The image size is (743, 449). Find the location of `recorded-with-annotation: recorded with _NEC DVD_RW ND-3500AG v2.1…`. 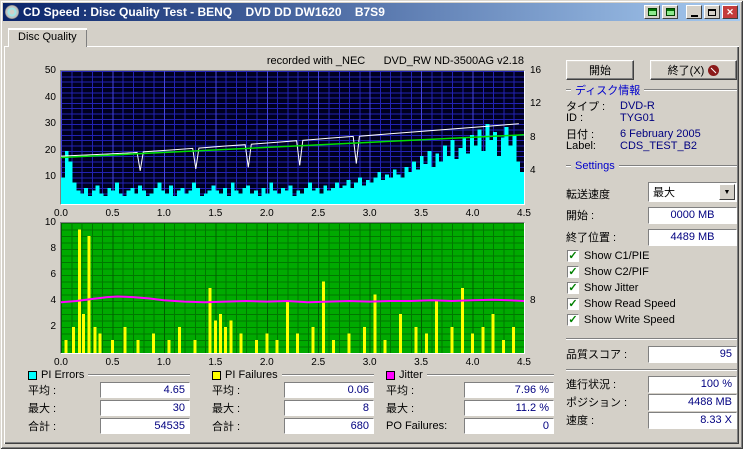

recorded-with-annotation: recorded with _NEC DVD_RW ND-3500AG v2.1… is located at coordinates (395, 61).